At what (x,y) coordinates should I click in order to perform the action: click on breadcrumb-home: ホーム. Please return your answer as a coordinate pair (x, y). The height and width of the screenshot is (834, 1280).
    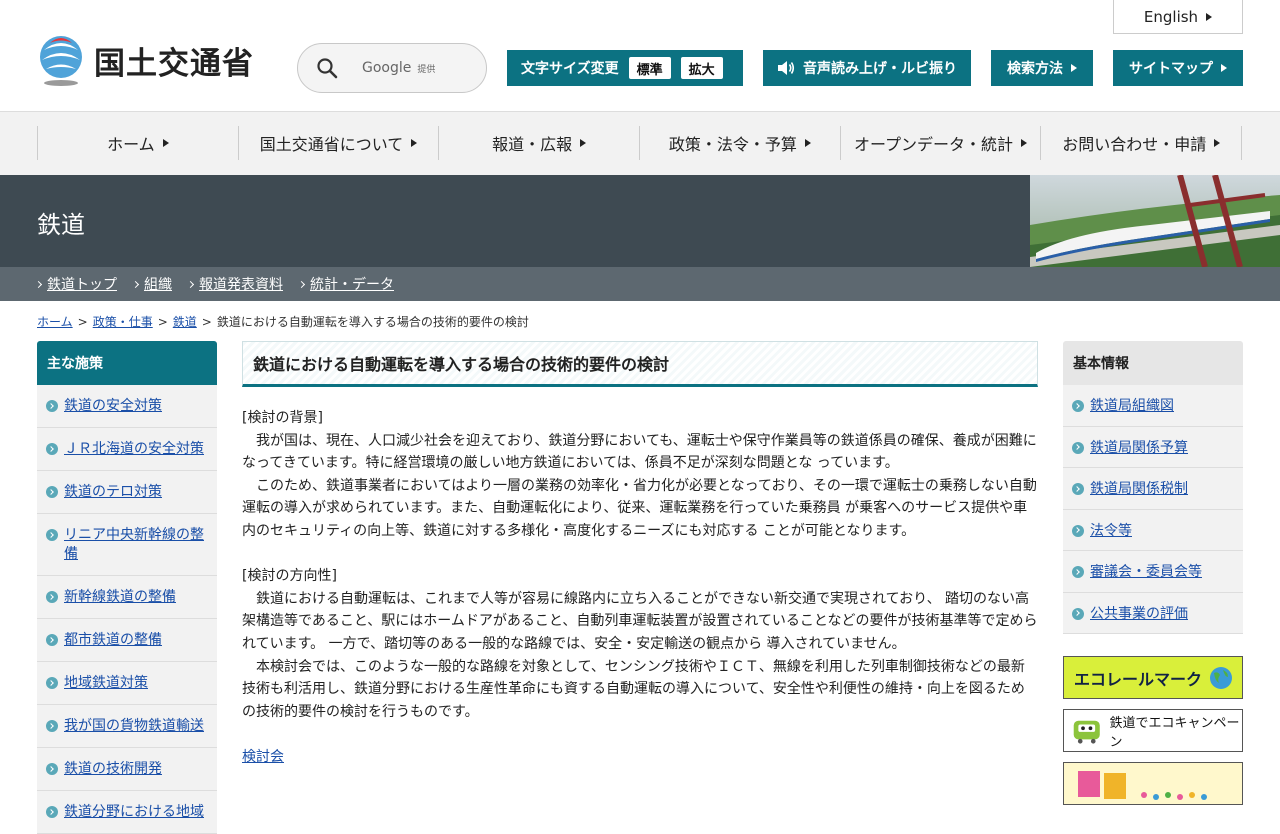
    Looking at the image, I should click on (55, 322).